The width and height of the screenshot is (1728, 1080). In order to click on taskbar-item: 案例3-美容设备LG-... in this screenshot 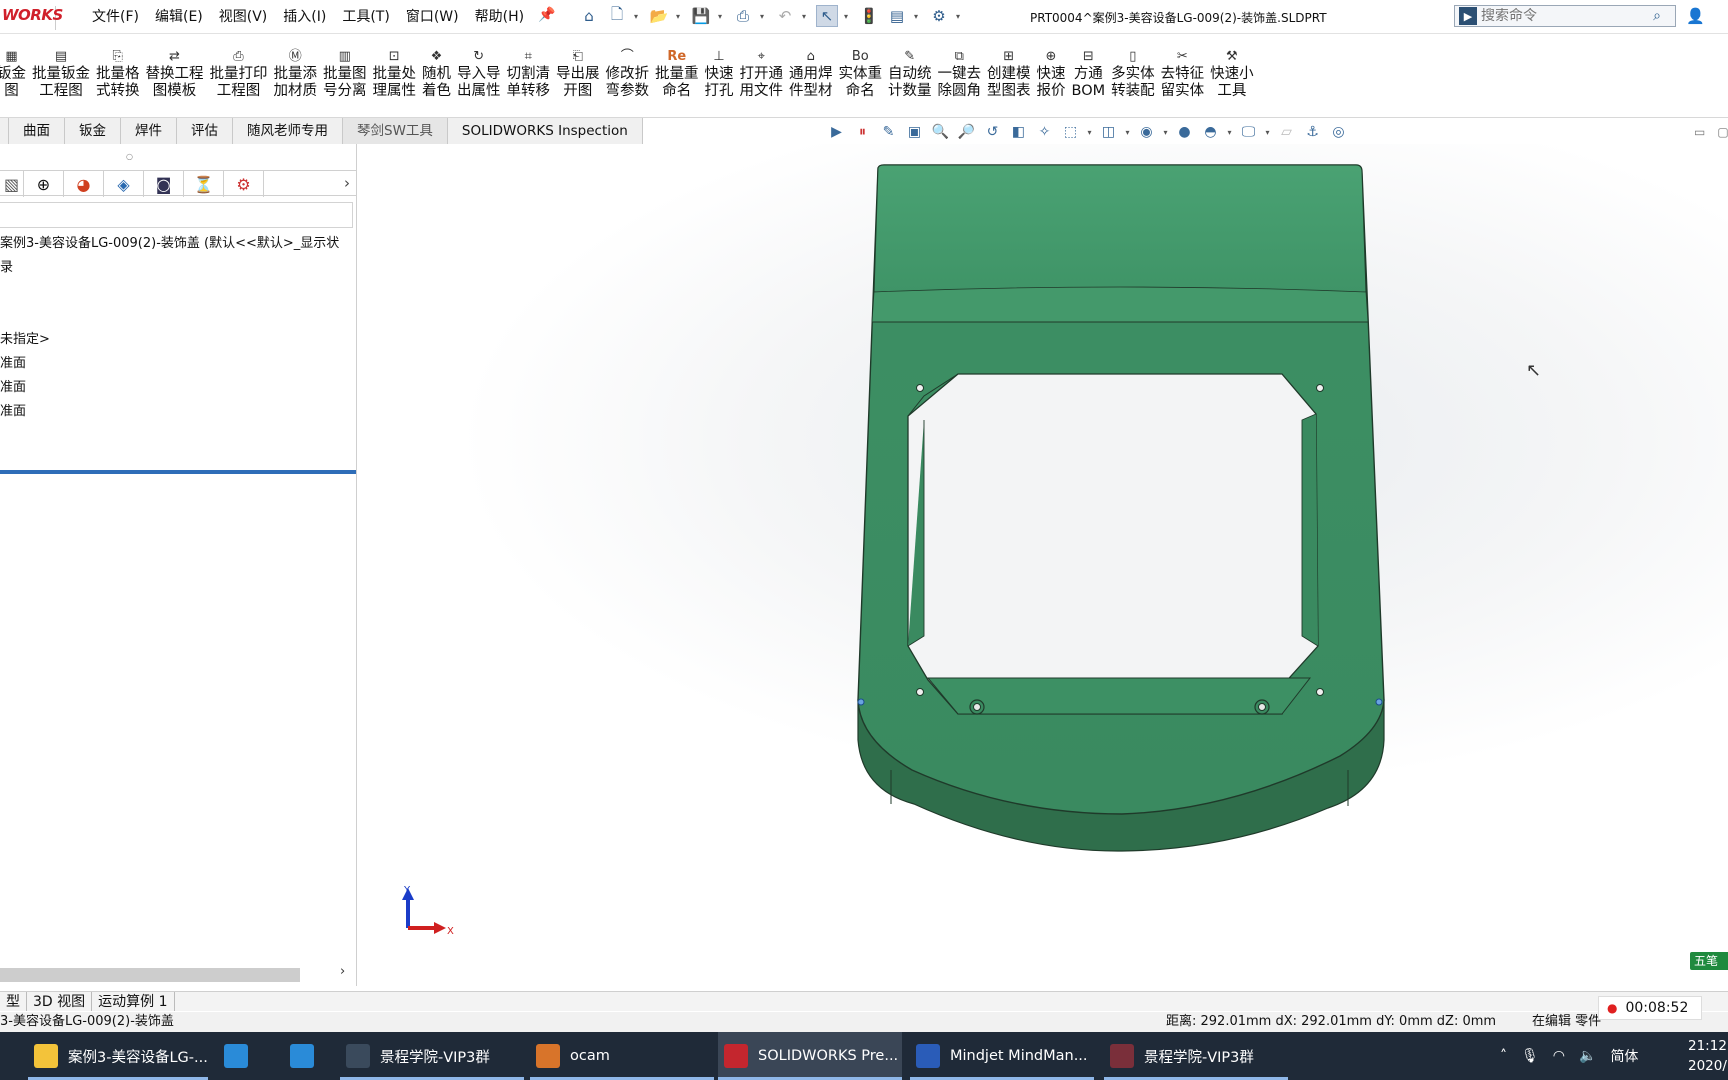, I will do `click(118, 1056)`.